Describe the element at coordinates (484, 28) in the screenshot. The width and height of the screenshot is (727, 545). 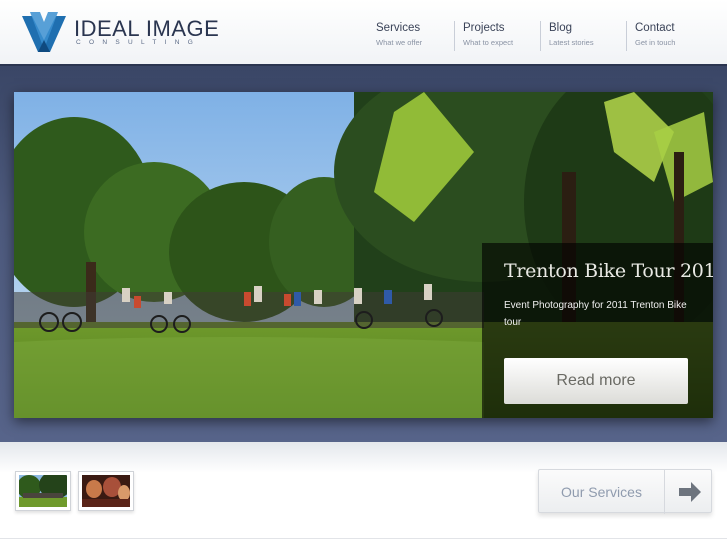
I see `nav-item-title: Projects` at that location.